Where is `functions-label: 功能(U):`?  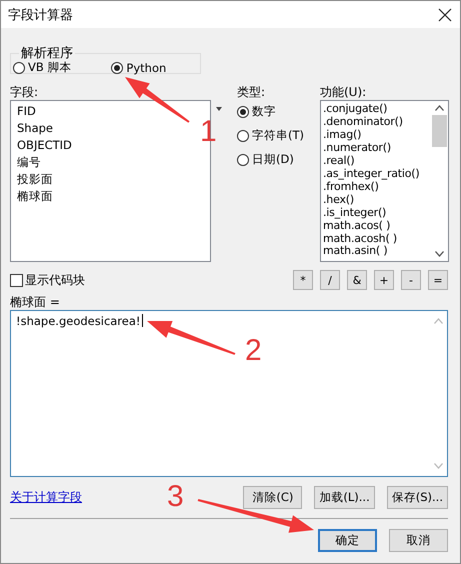
functions-label: 功能(U): is located at coordinates (344, 92).